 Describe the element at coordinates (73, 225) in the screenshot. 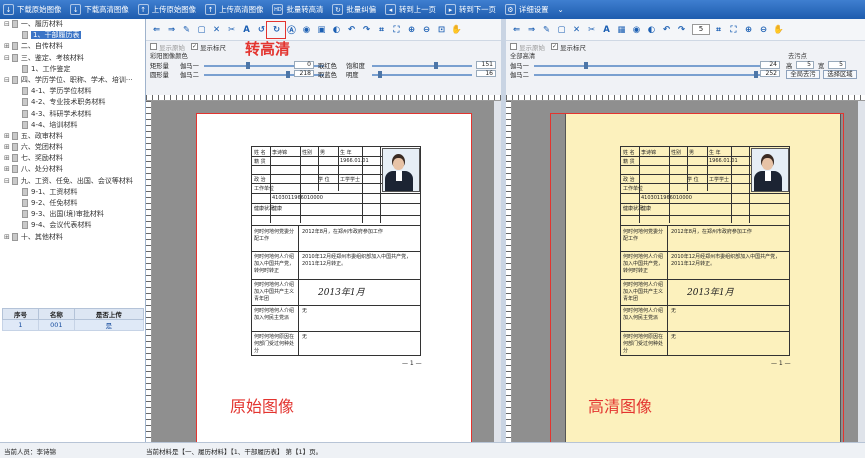

I see `tree-node: 9-4、会议代表材料` at that location.